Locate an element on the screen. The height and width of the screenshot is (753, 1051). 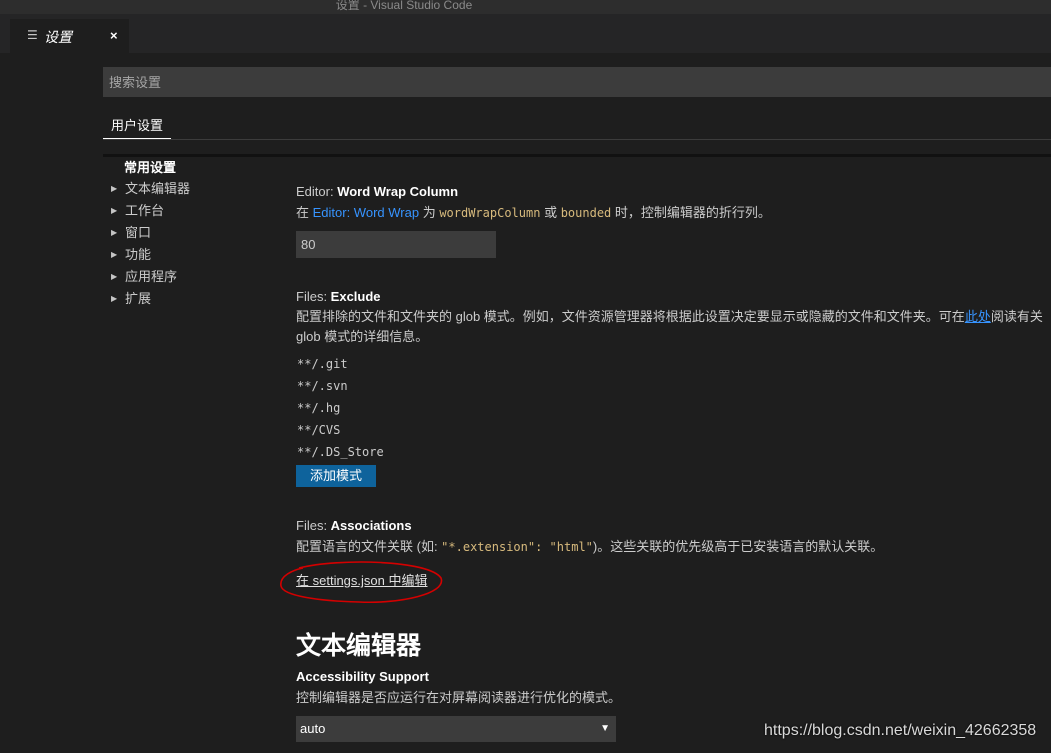
edit-in-settings-json-link: 在 settings.json 中编辑 is located at coordinates (362, 579).